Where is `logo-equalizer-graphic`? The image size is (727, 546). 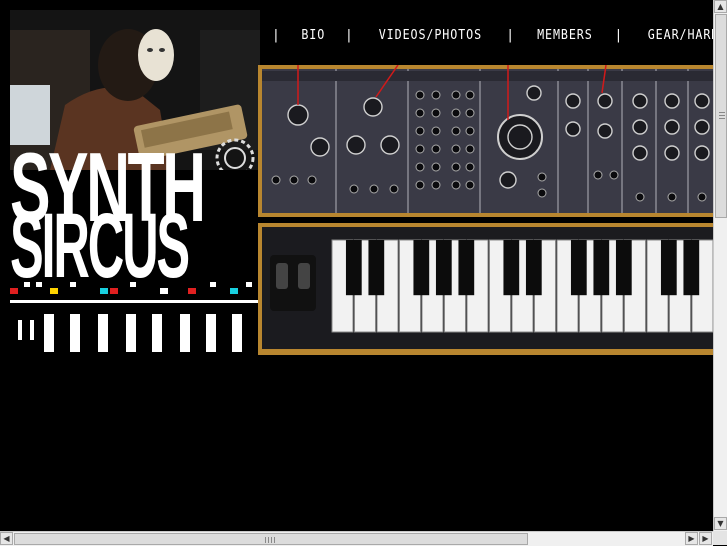 logo-equalizer-graphic is located at coordinates (135, 317).